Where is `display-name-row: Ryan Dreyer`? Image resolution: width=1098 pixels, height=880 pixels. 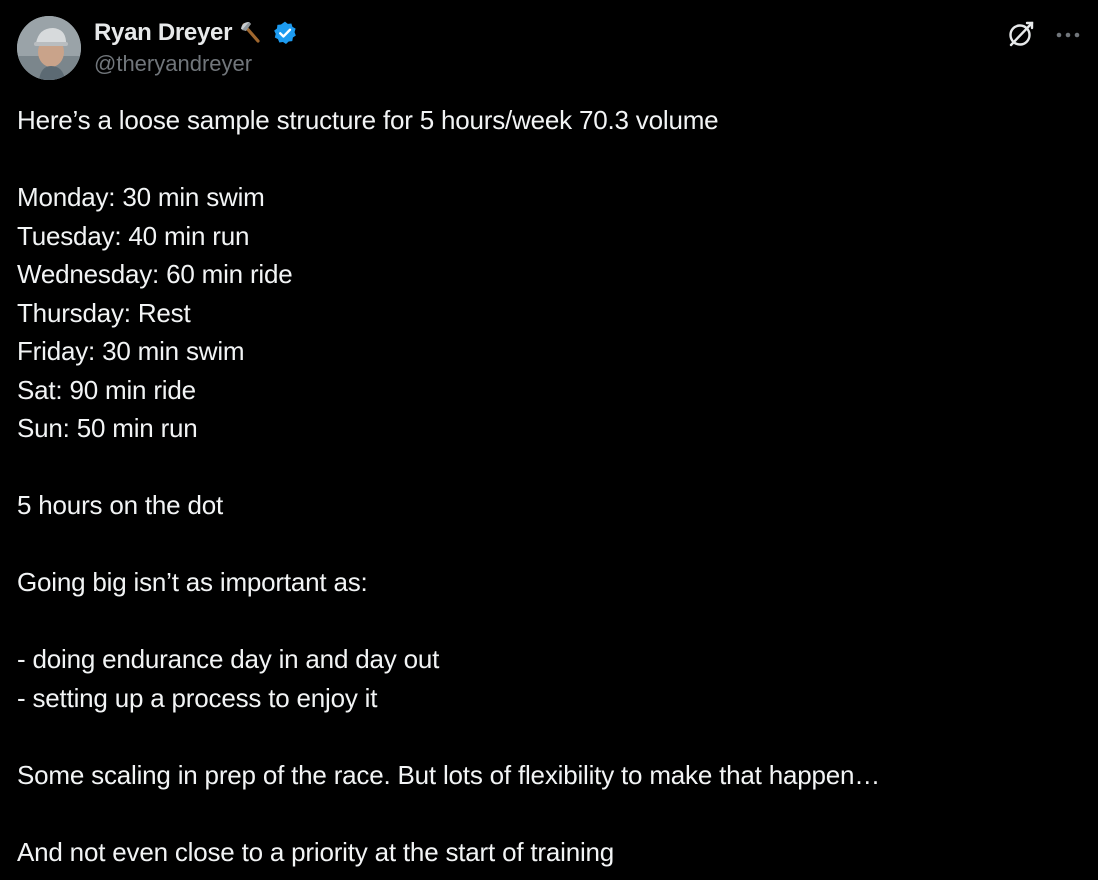
display-name-row: Ryan Dreyer is located at coordinates (196, 33).